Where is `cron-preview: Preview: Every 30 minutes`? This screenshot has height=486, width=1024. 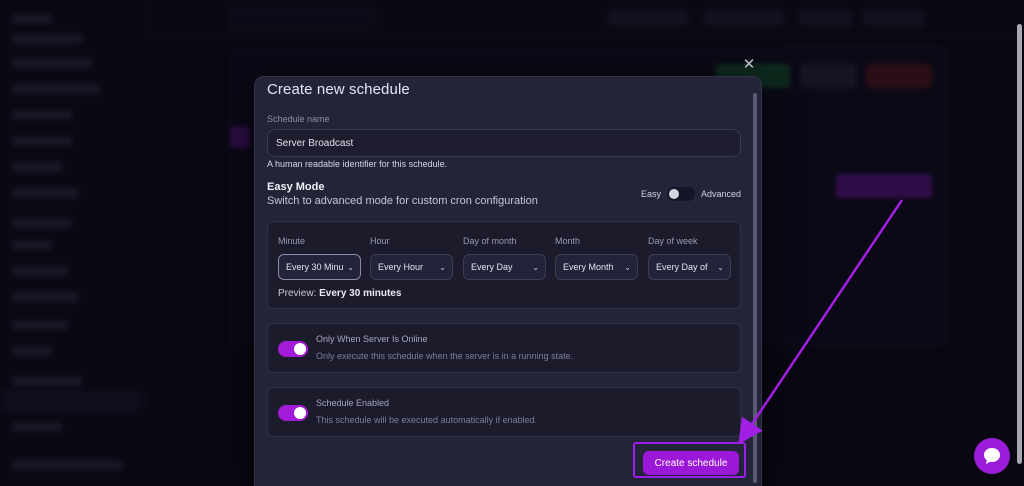 cron-preview: Preview: Every 30 minutes is located at coordinates (339, 293).